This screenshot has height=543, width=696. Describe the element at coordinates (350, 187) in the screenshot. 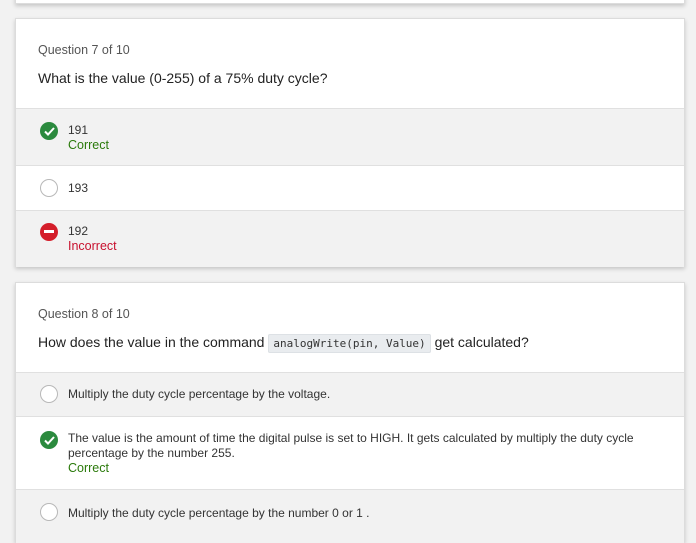

I see `answer-option-193: 193` at that location.